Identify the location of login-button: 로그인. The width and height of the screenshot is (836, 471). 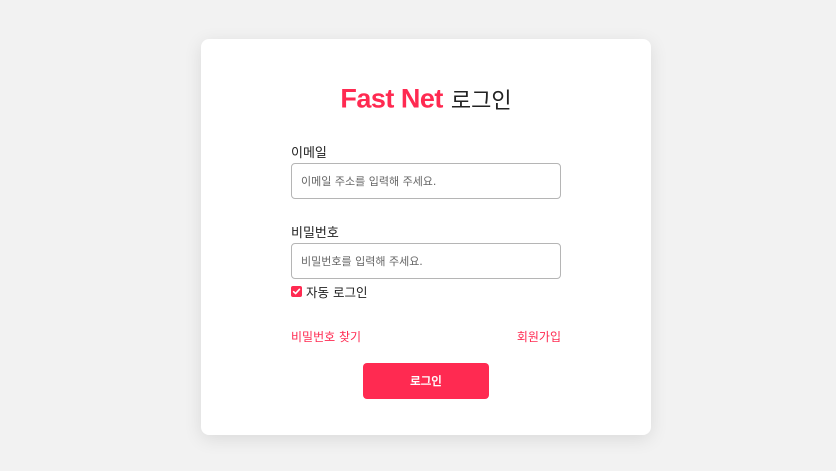
(426, 381).